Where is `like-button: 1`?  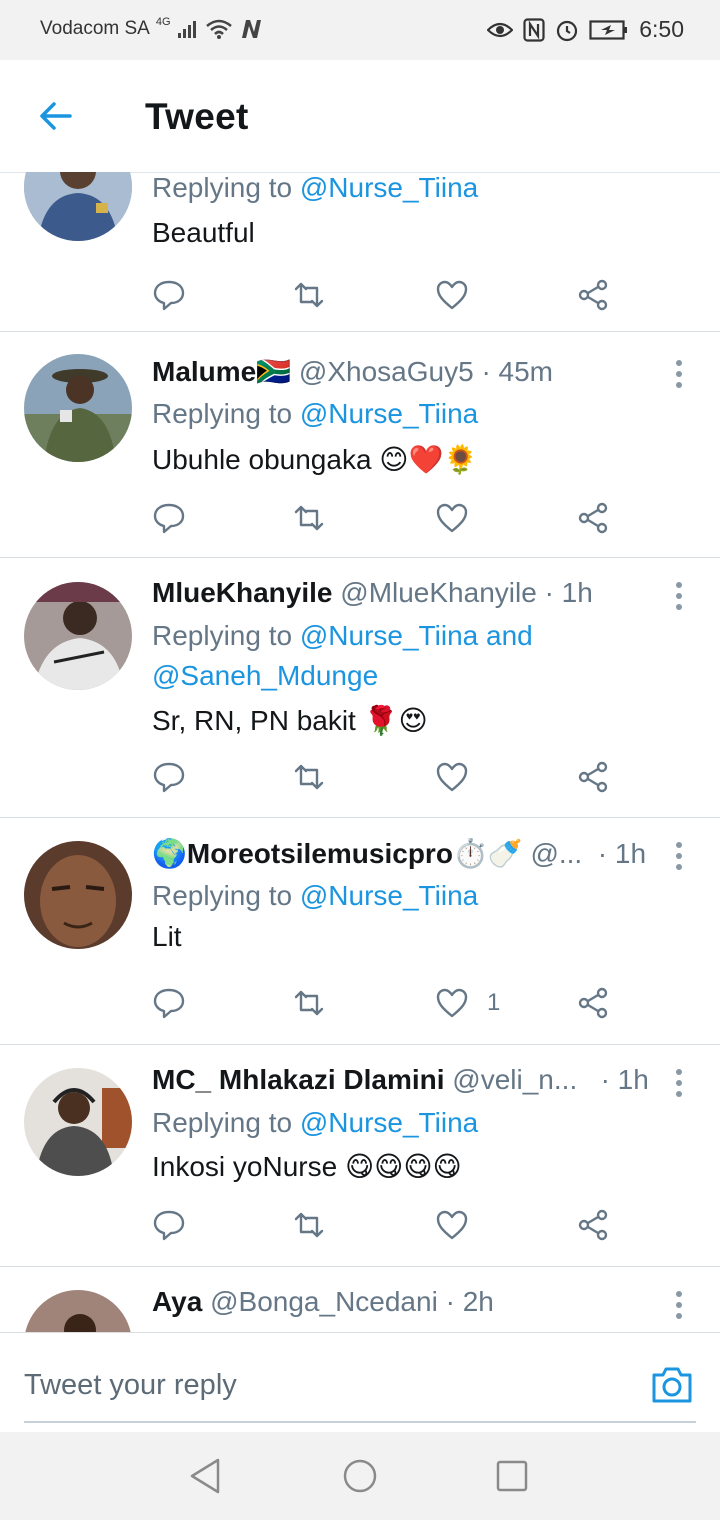
like-button: 1 is located at coordinates (467, 1003).